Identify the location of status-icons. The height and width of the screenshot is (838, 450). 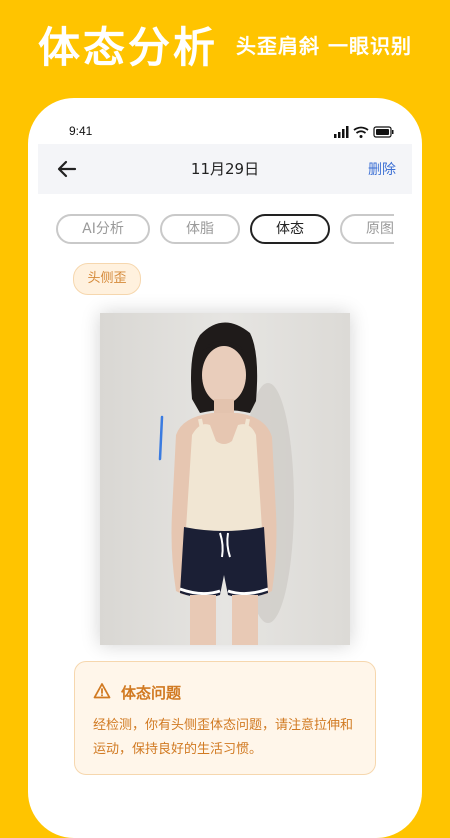
(364, 132).